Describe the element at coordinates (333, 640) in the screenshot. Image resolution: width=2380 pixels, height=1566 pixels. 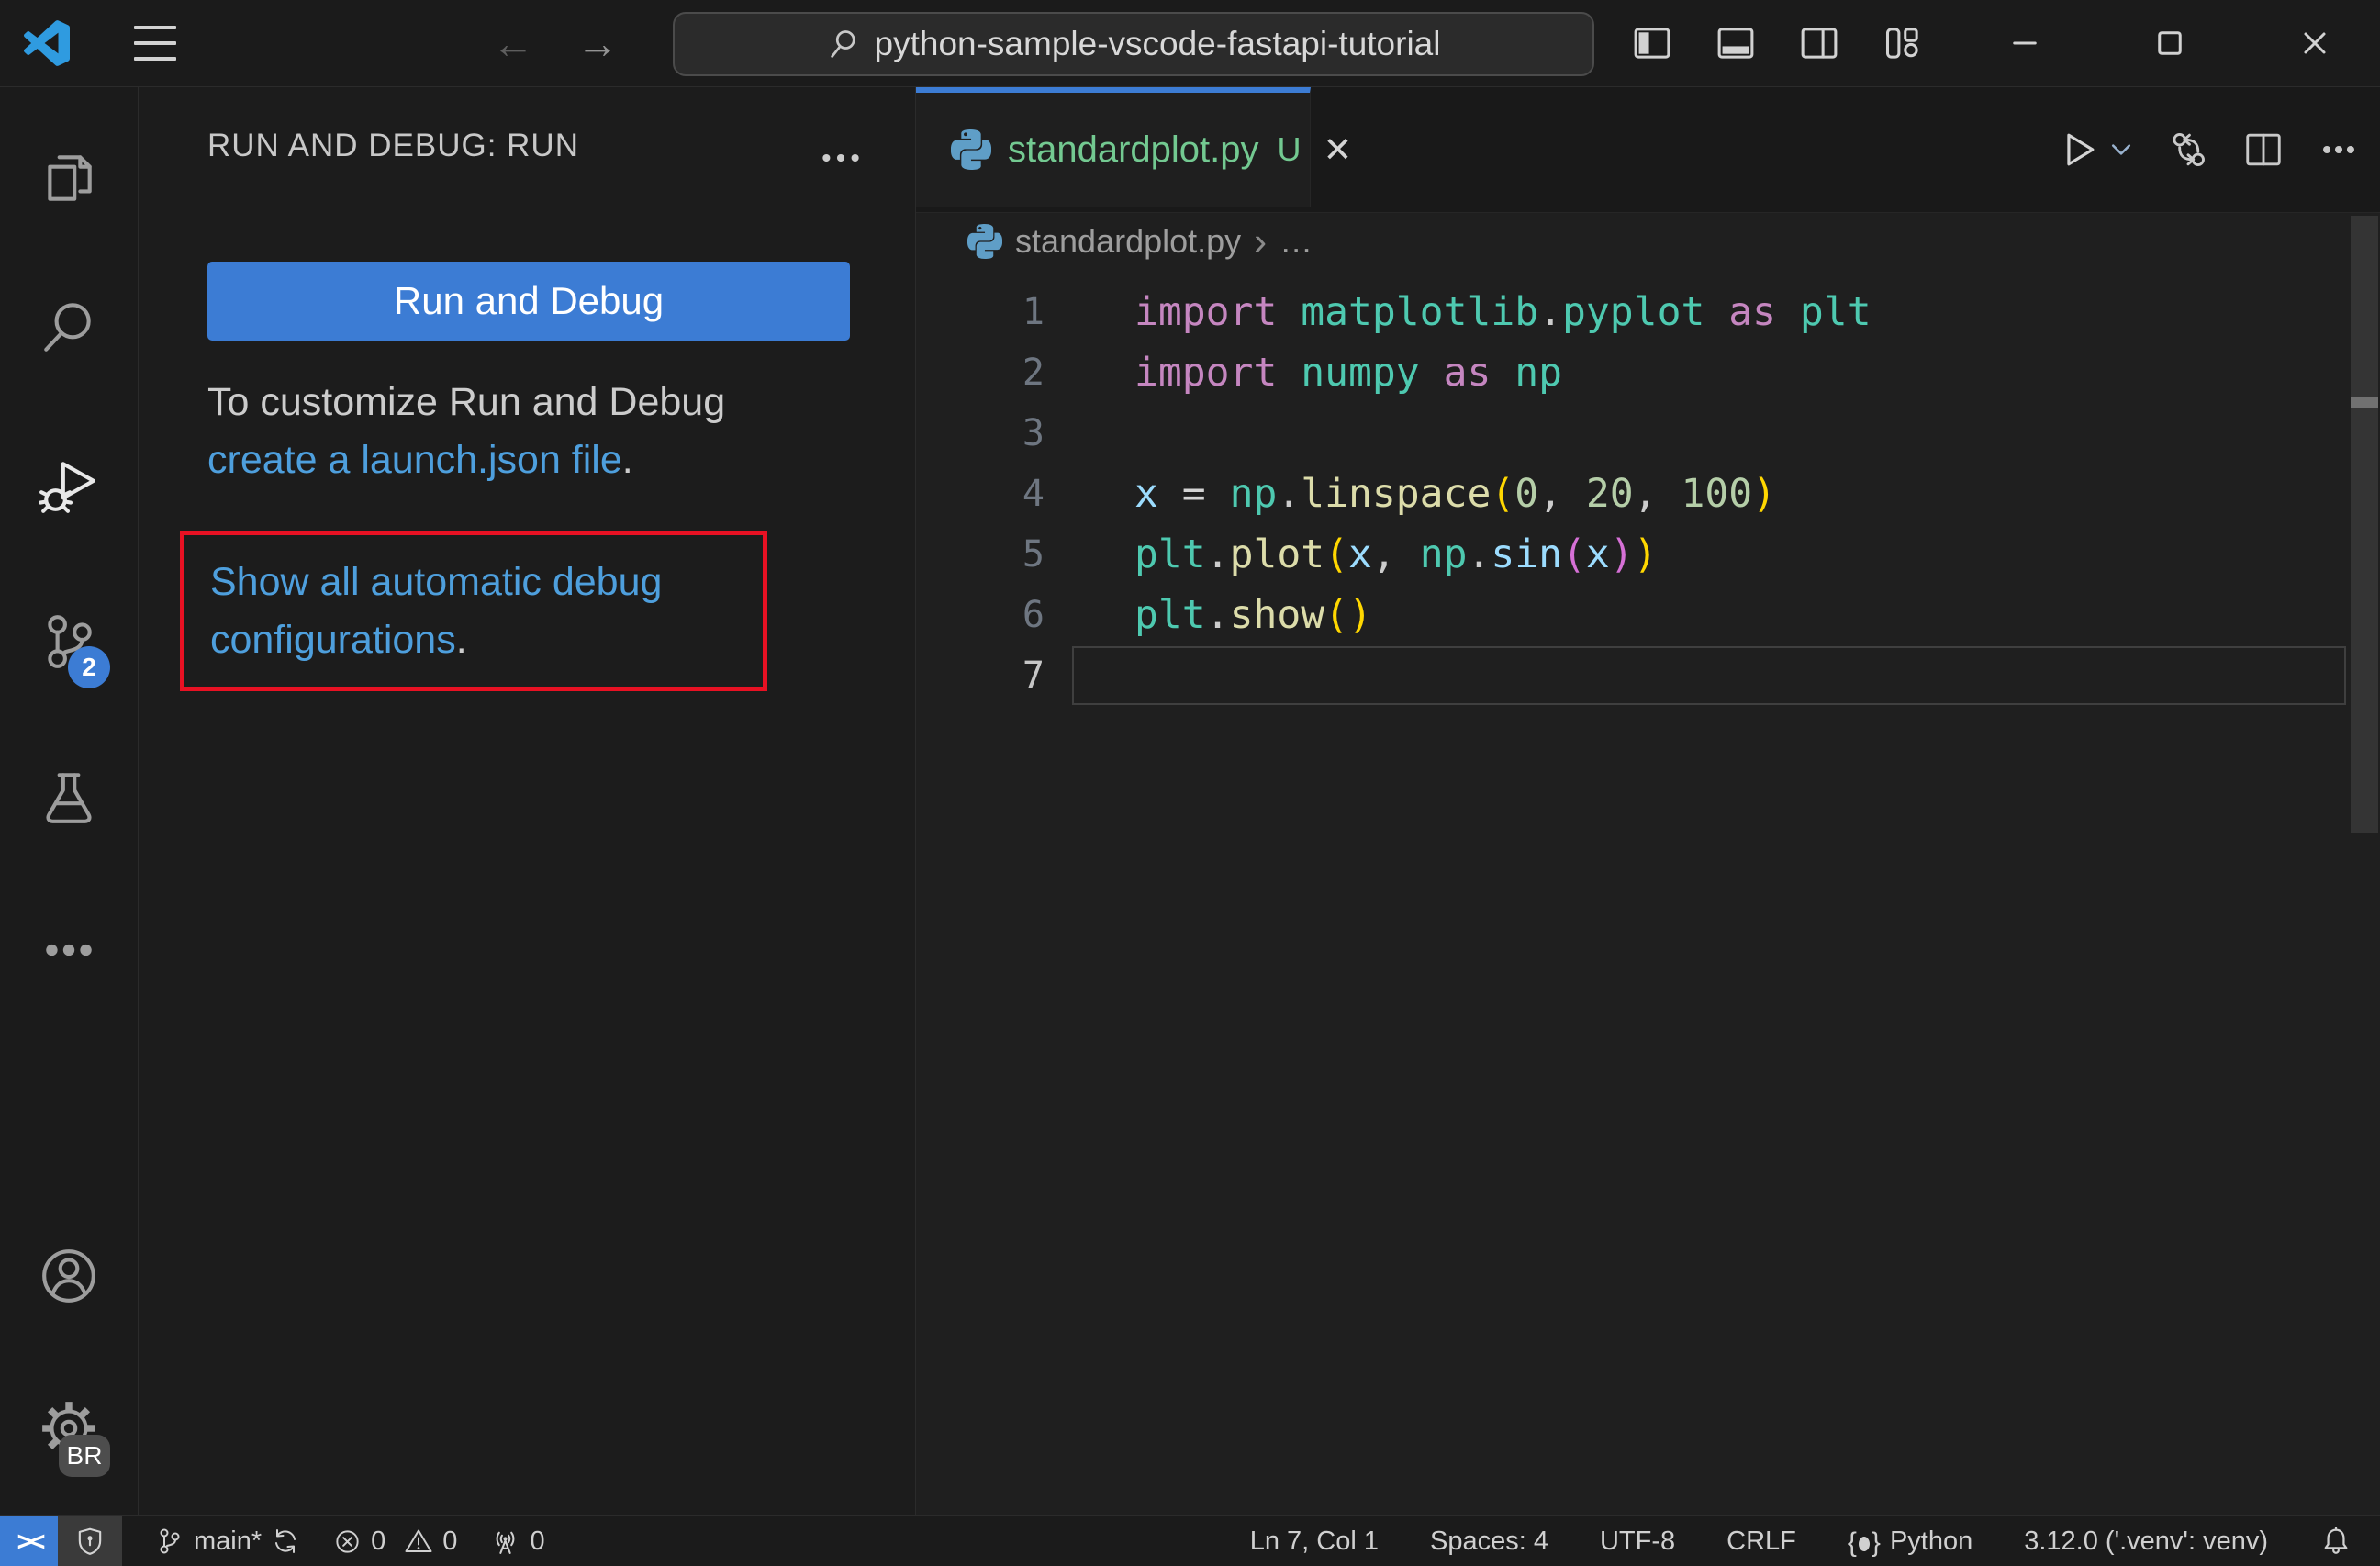
I see `show-debug-configs-link-line2: configurations` at that location.